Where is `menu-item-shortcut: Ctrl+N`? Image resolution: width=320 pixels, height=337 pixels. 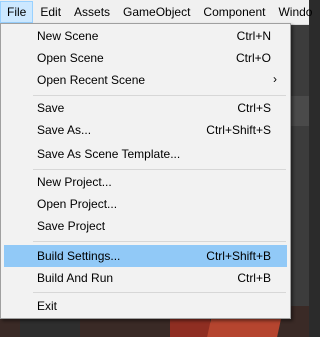 menu-item-shortcut: Ctrl+N is located at coordinates (253, 36).